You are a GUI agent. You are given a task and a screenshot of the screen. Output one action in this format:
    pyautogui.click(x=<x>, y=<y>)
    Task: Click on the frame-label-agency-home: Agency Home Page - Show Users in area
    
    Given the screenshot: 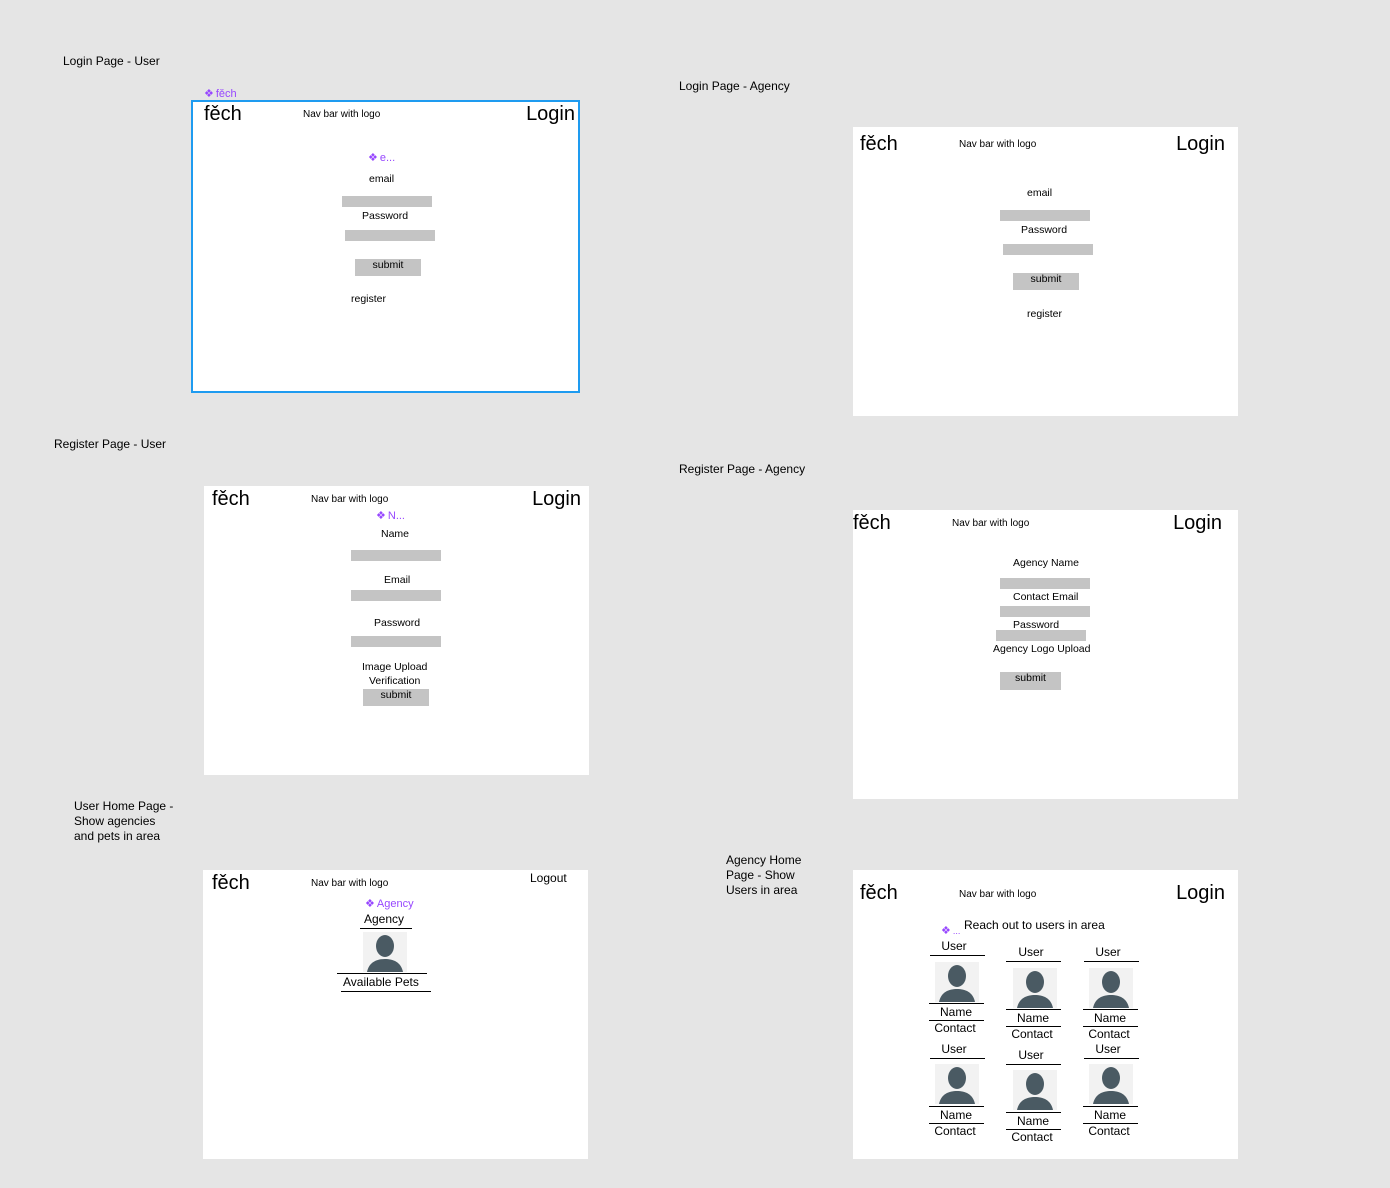 What is the action you would take?
    pyautogui.click(x=764, y=875)
    